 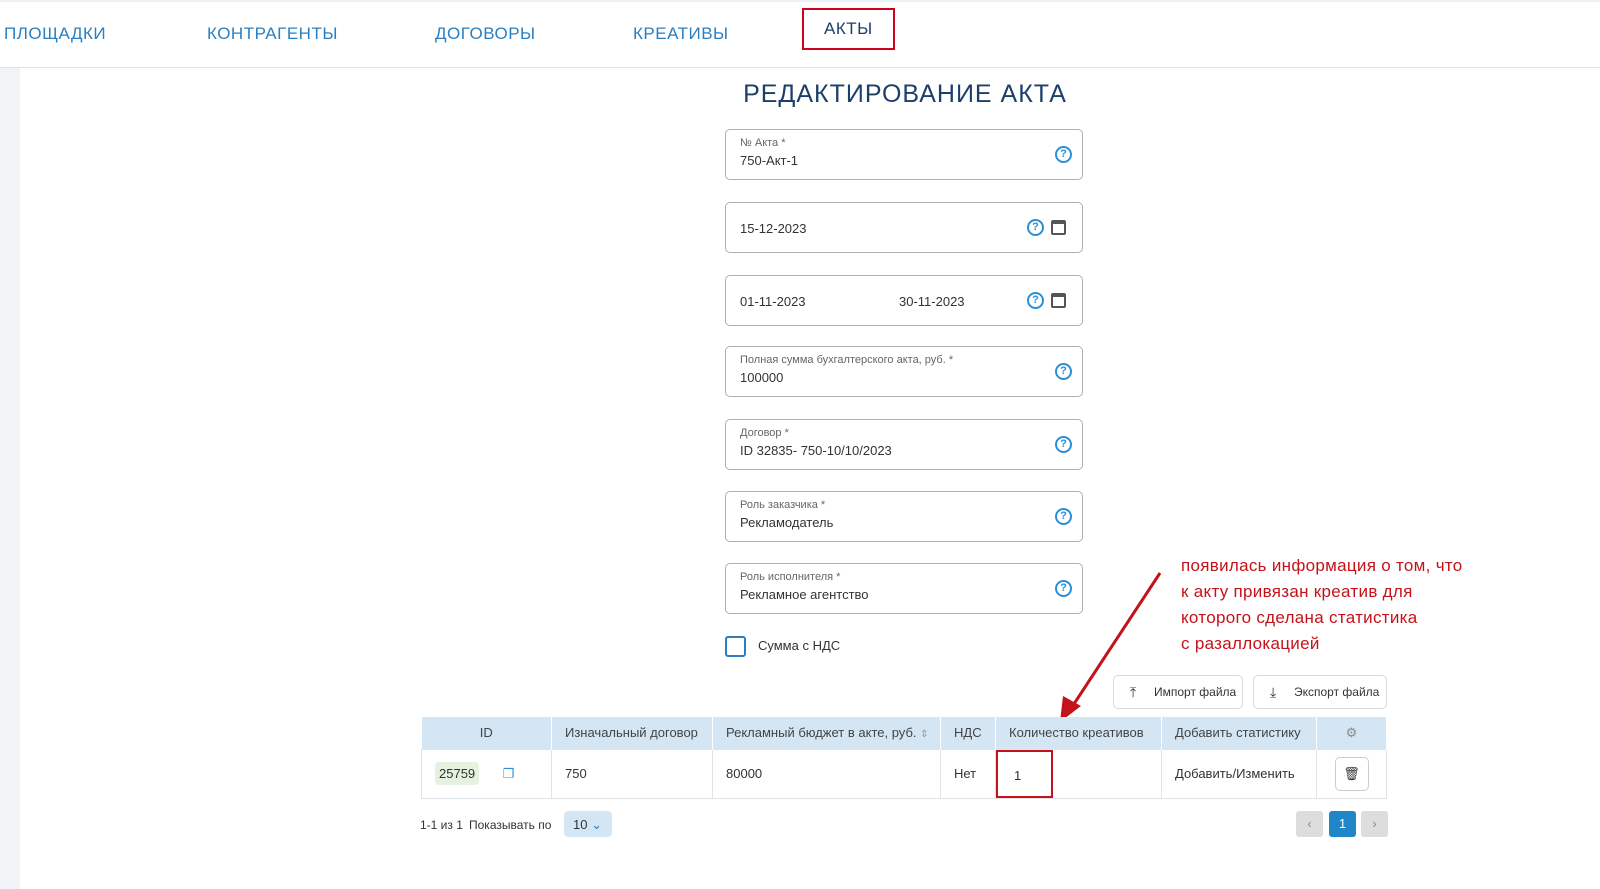 I want to click on copy-folder-icon: ❐, so click(x=509, y=773).